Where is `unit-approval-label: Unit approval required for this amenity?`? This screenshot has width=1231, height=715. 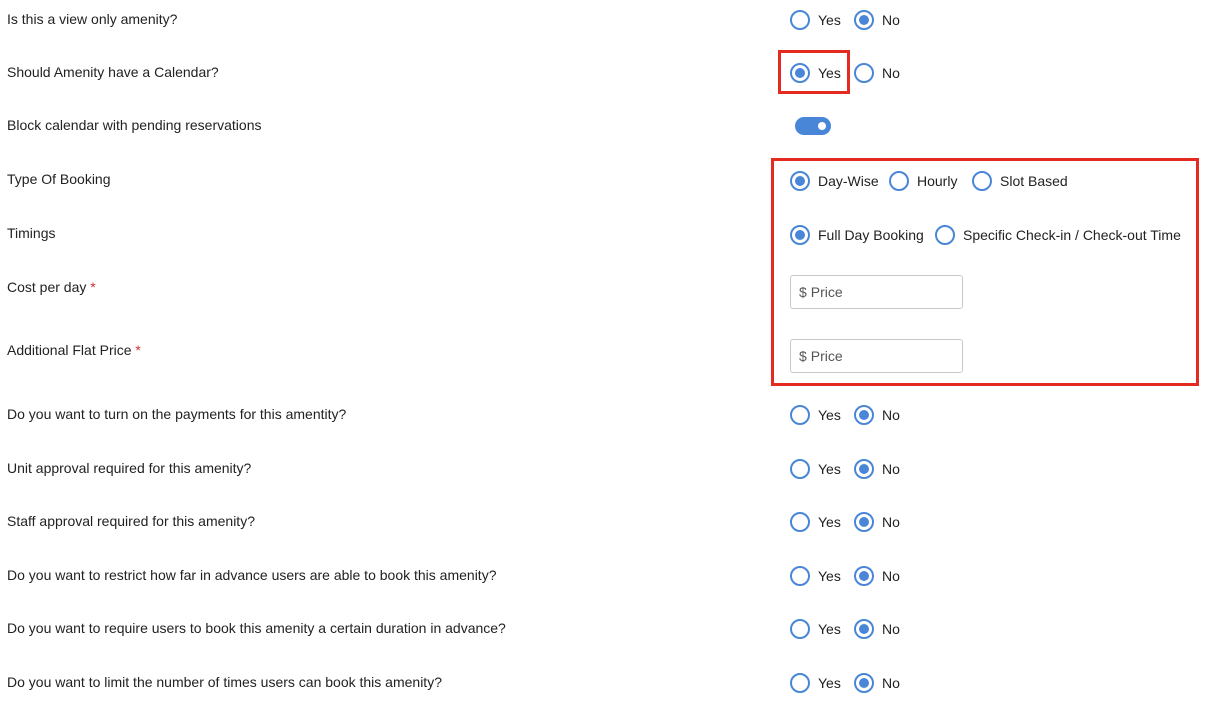
unit-approval-label: Unit approval required for this amenity? is located at coordinates (129, 468).